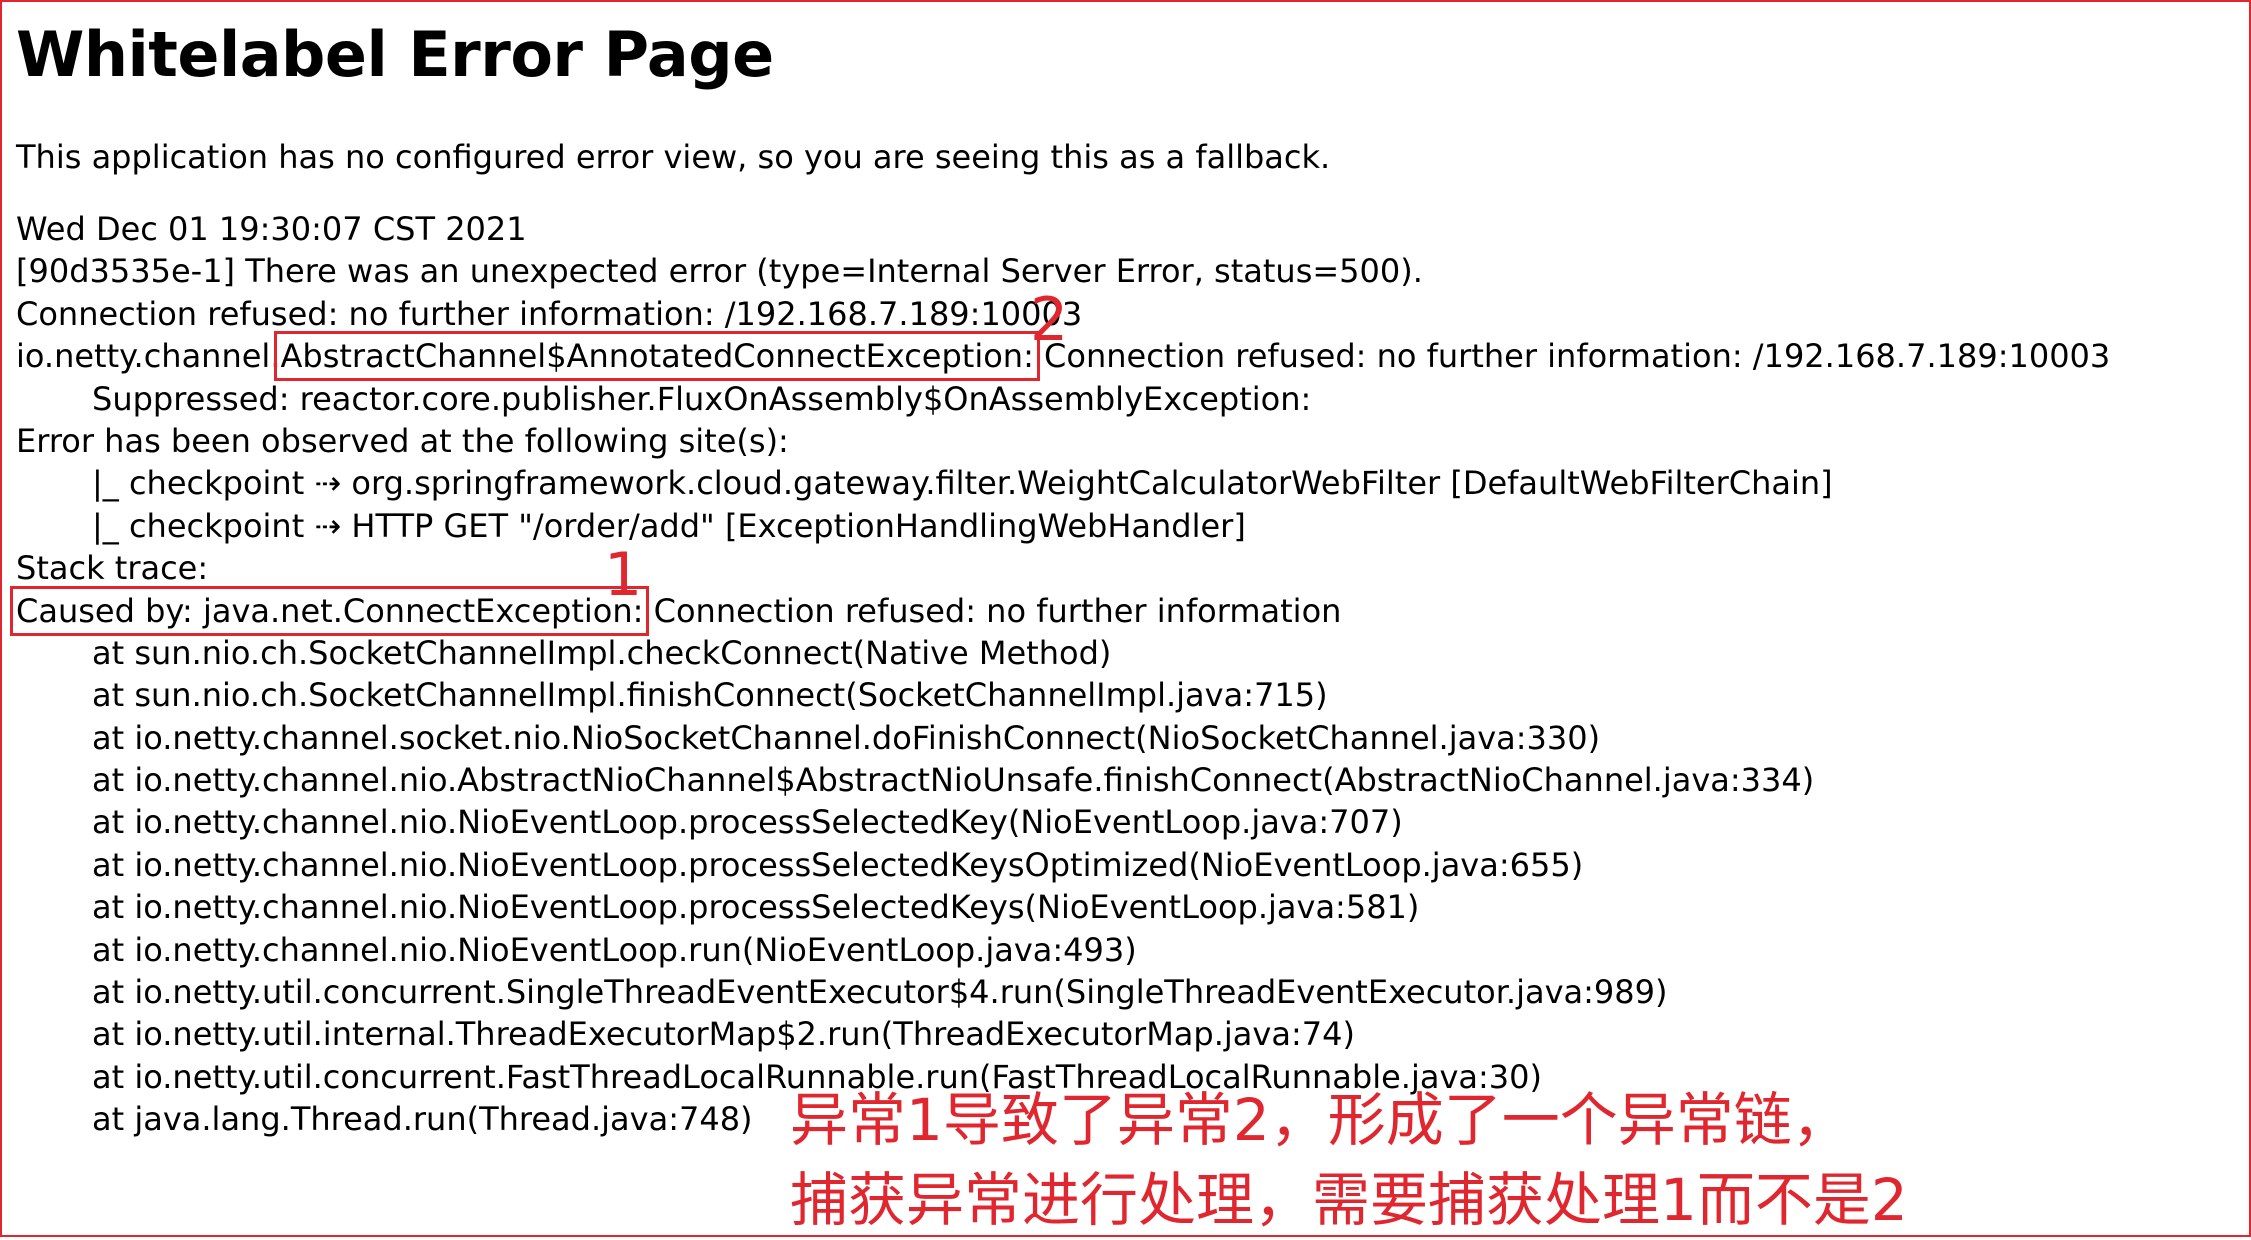 This screenshot has width=2251, height=1240. What do you see at coordinates (1049, 320) in the screenshot?
I see `annotation-marker-2: 2` at bounding box center [1049, 320].